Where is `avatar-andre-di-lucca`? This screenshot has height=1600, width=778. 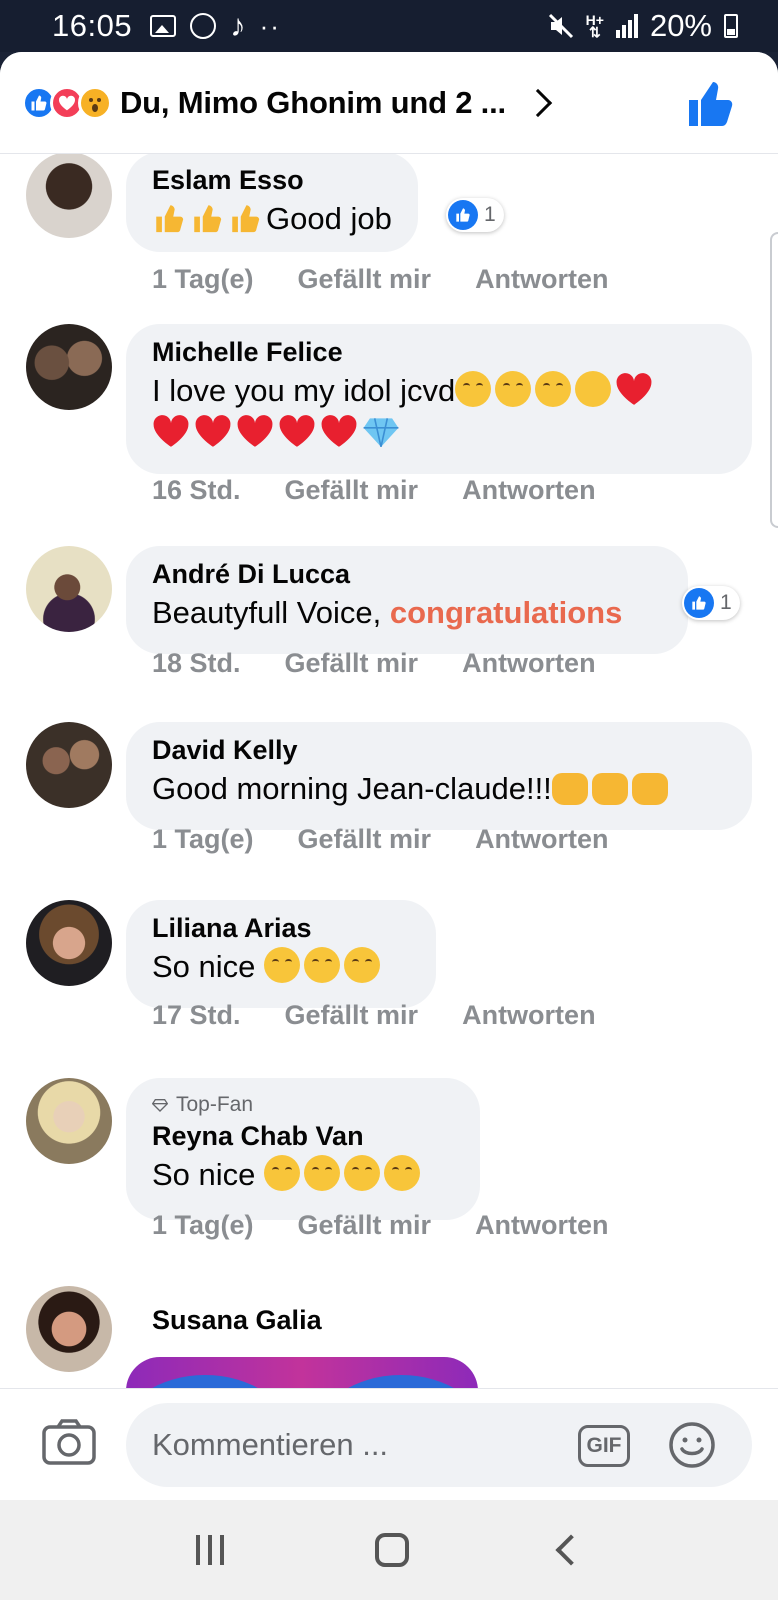 avatar-andre-di-lucca is located at coordinates (69, 589).